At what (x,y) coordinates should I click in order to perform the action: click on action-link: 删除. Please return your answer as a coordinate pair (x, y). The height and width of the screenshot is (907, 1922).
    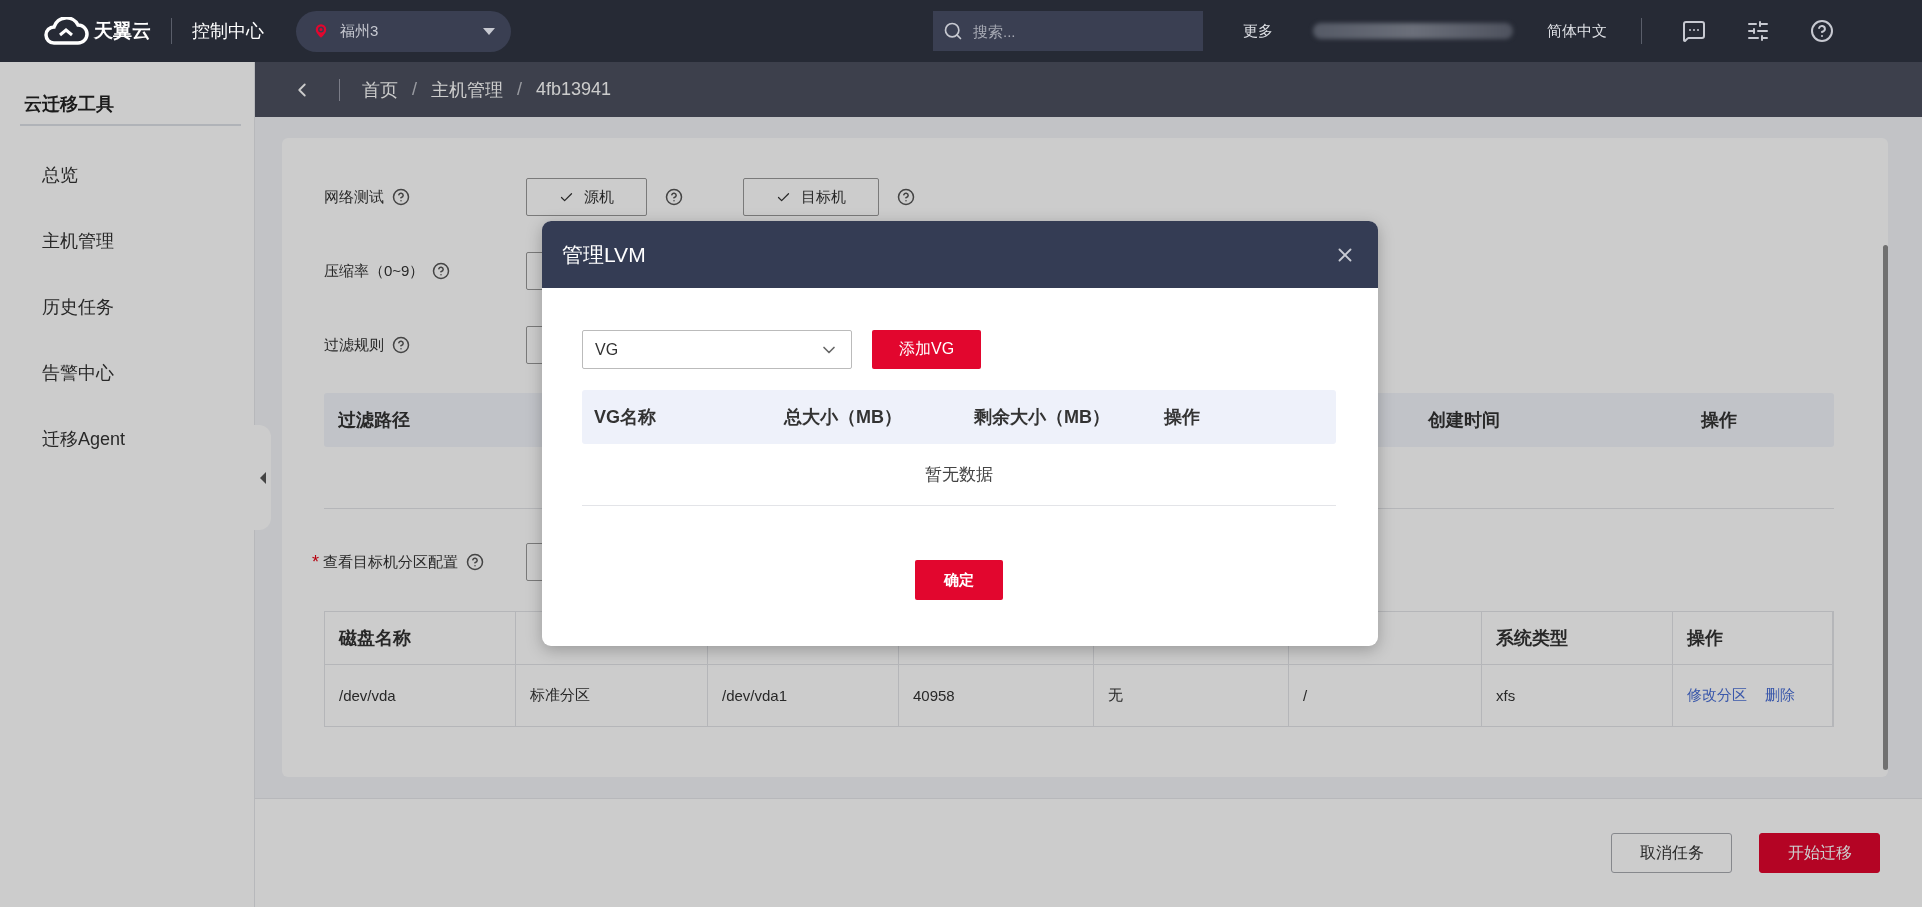
    Looking at the image, I should click on (1780, 695).